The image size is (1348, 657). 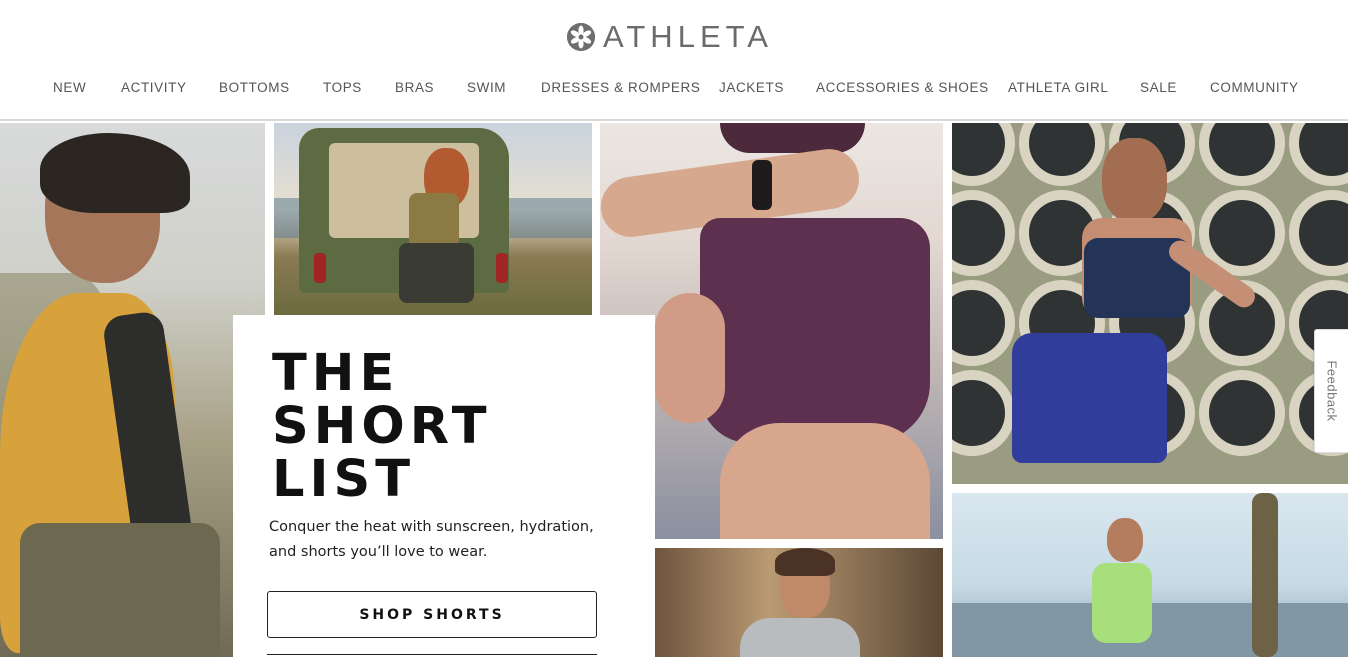 I want to click on promo-title-line: THE, so click(x=336, y=373).